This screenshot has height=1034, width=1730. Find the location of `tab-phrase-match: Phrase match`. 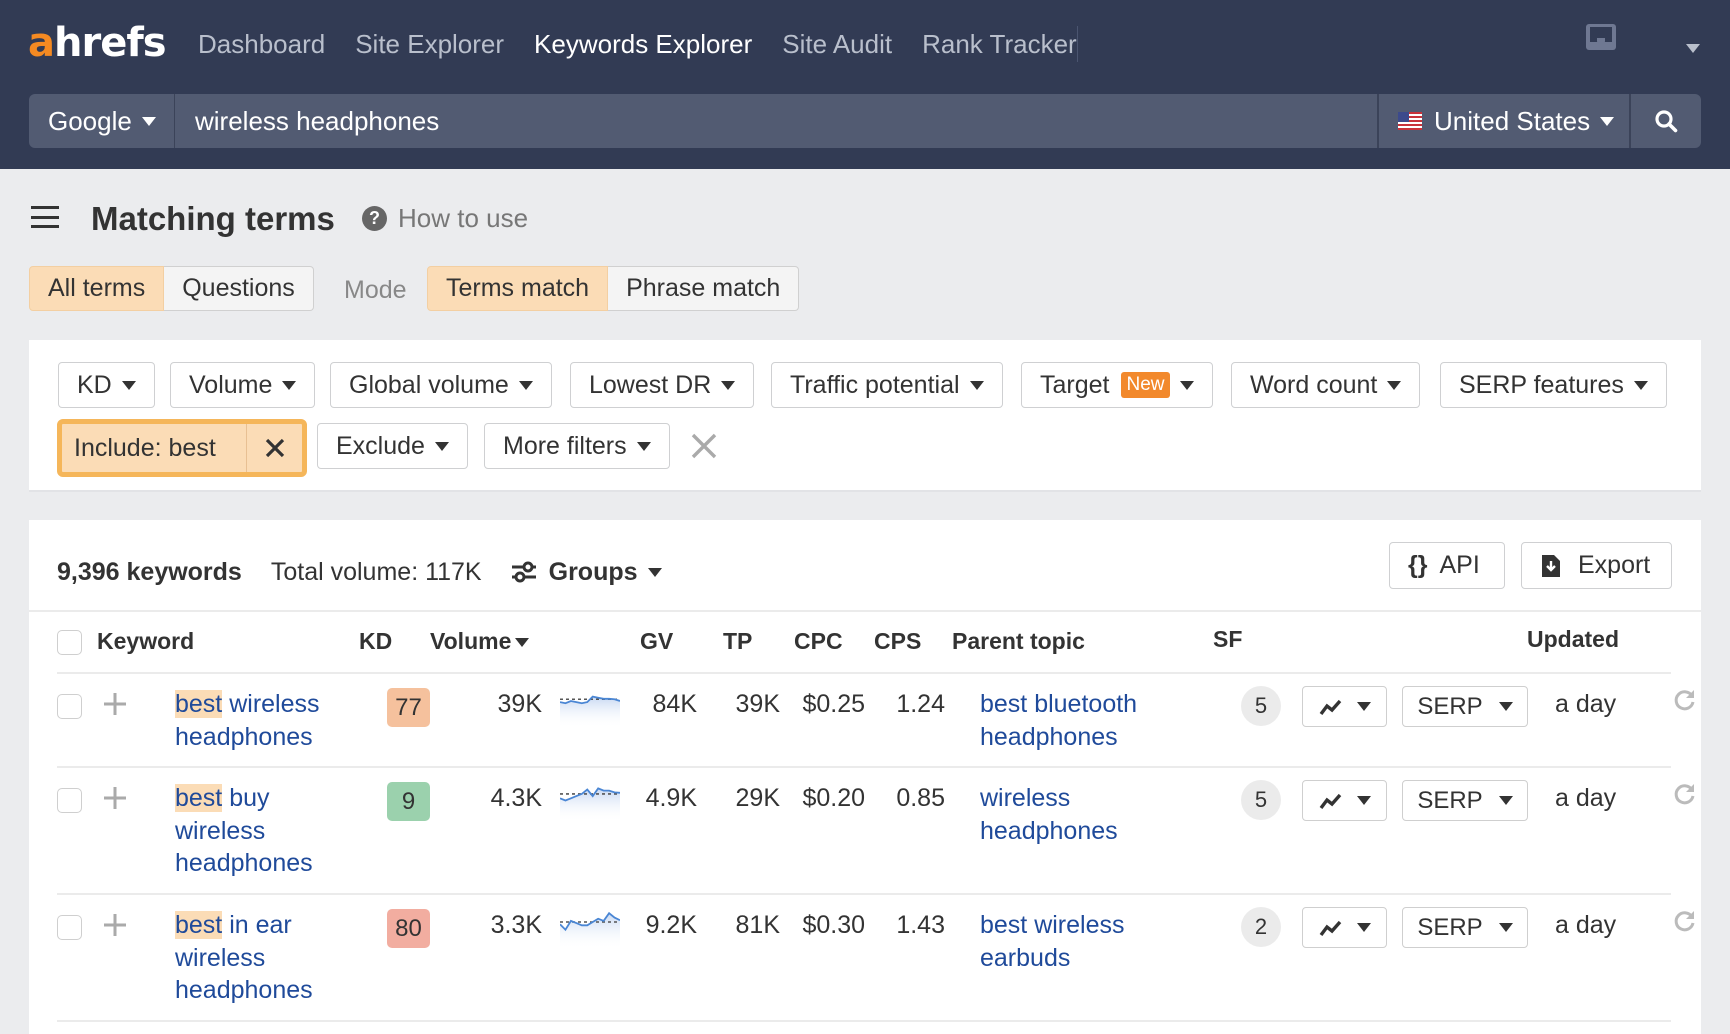

tab-phrase-match: Phrase match is located at coordinates (704, 288).